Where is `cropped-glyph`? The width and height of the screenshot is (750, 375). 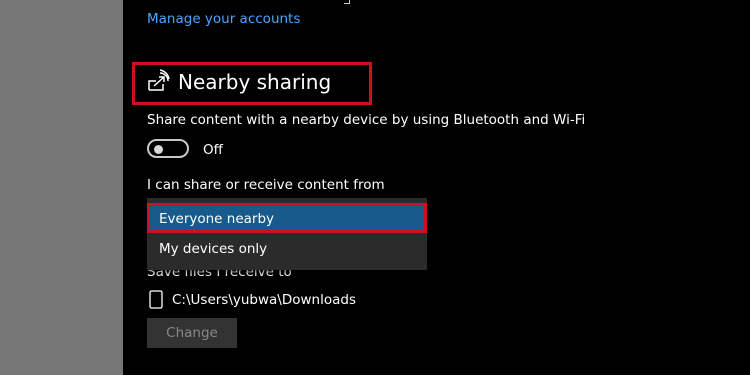
cropped-glyph is located at coordinates (341, 2).